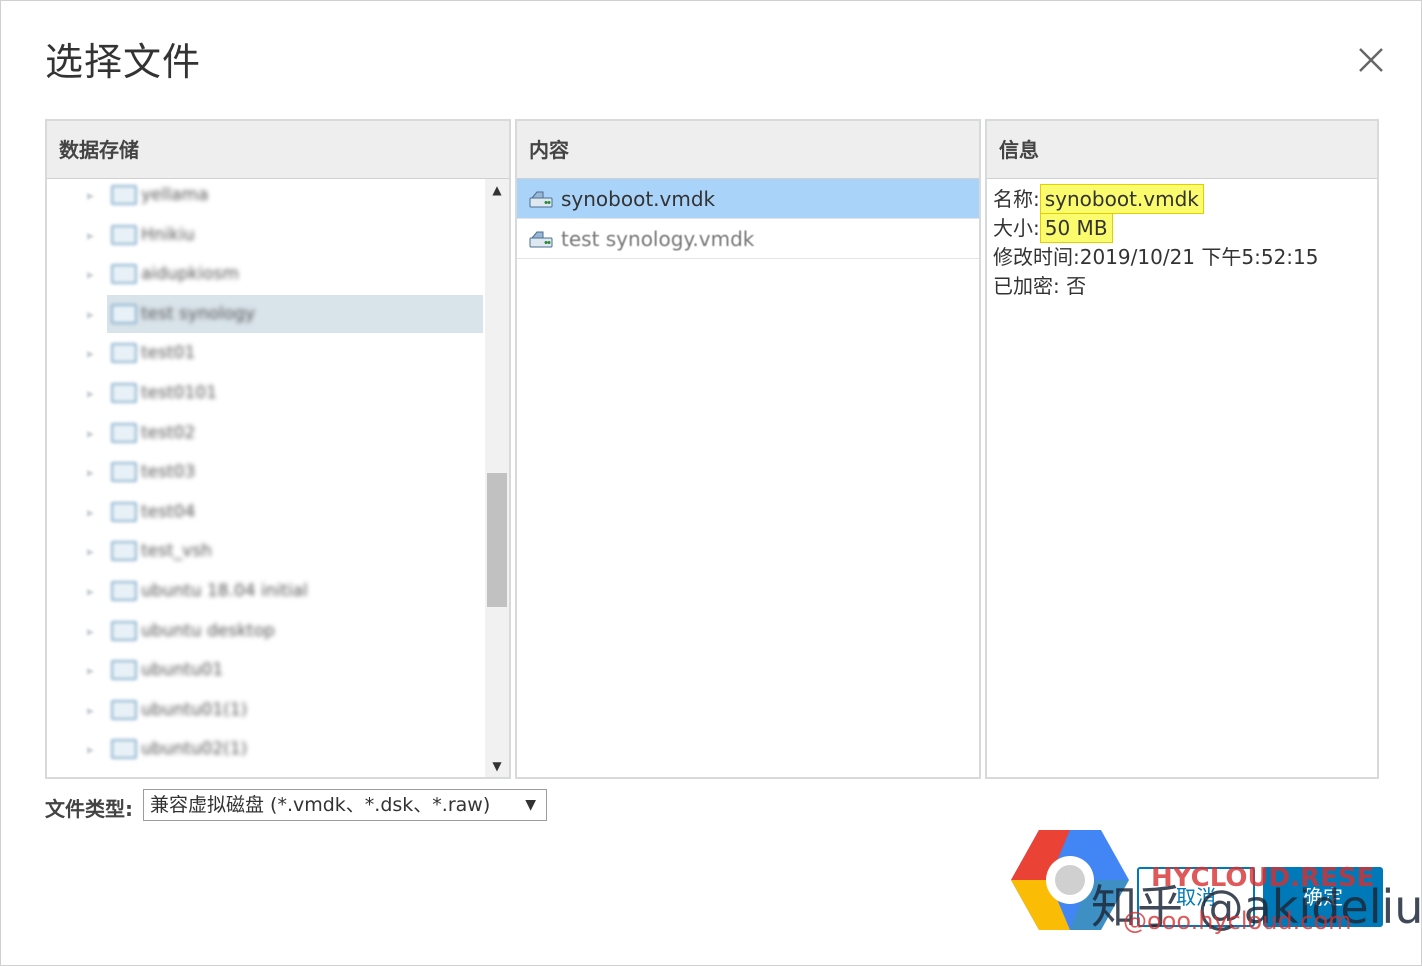 Image resolution: width=1422 pixels, height=966 pixels. What do you see at coordinates (285, 393) in the screenshot?
I see `tree-item: ▸ test0101` at bounding box center [285, 393].